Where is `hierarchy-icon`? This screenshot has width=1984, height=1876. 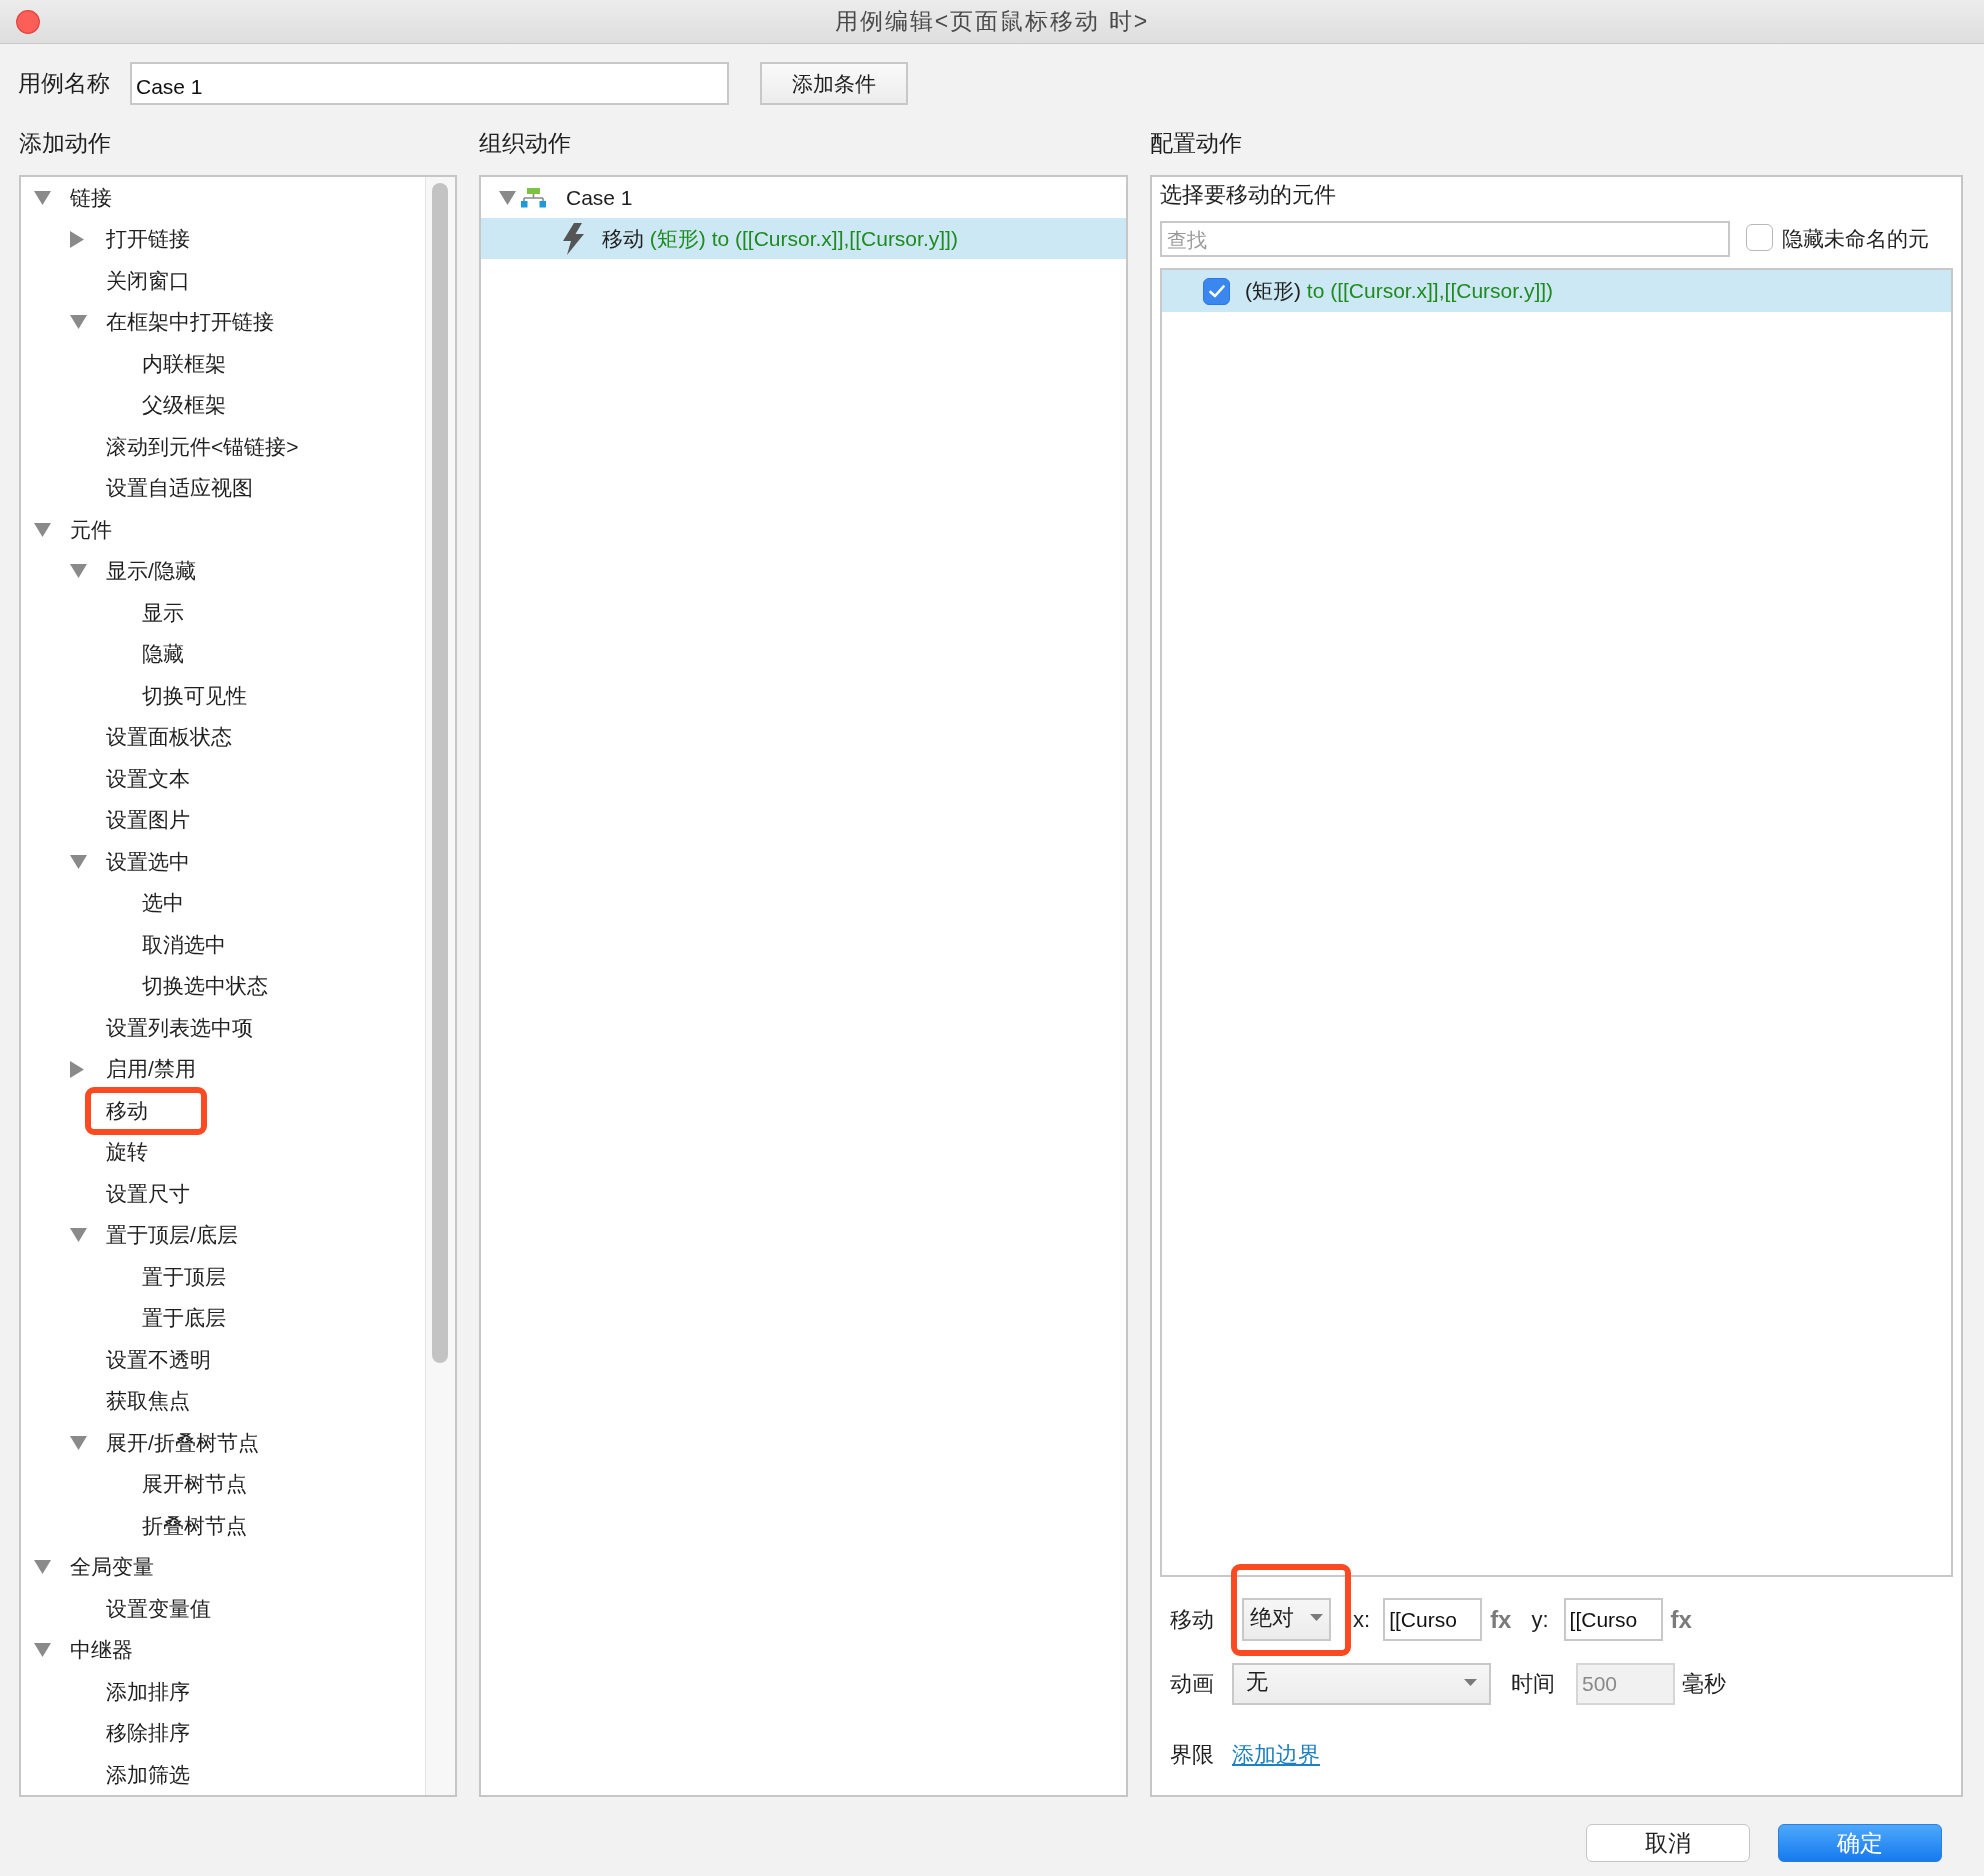 hierarchy-icon is located at coordinates (533, 197).